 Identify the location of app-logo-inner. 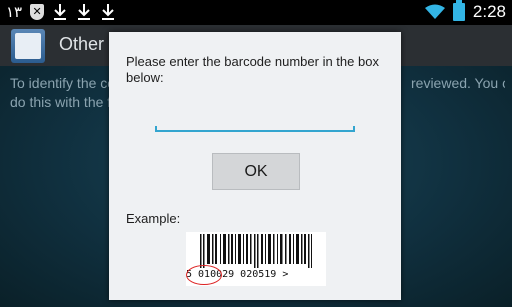
(28, 46).